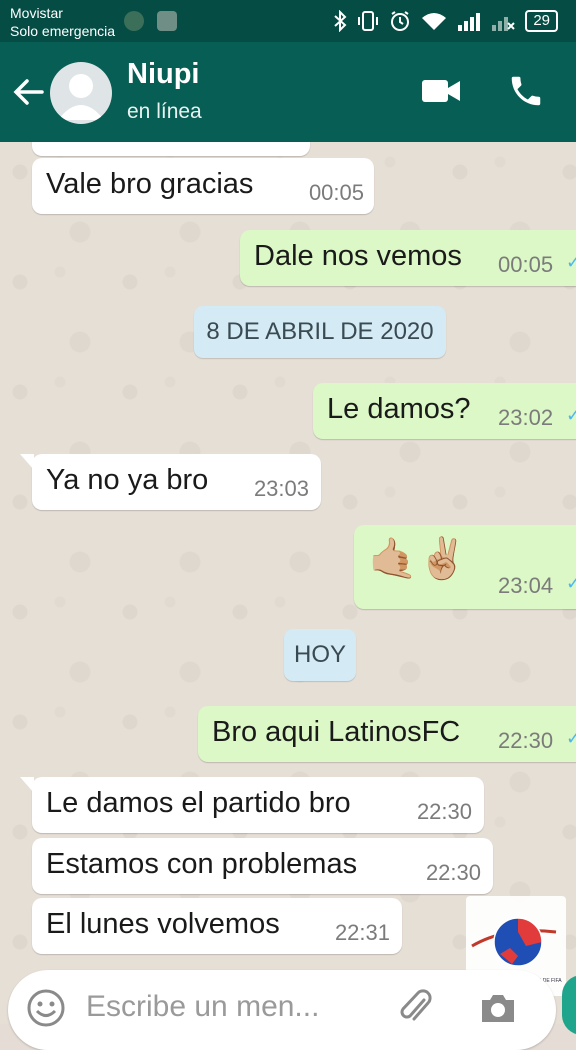  I want to click on emoji-icon, so click(46, 1008).